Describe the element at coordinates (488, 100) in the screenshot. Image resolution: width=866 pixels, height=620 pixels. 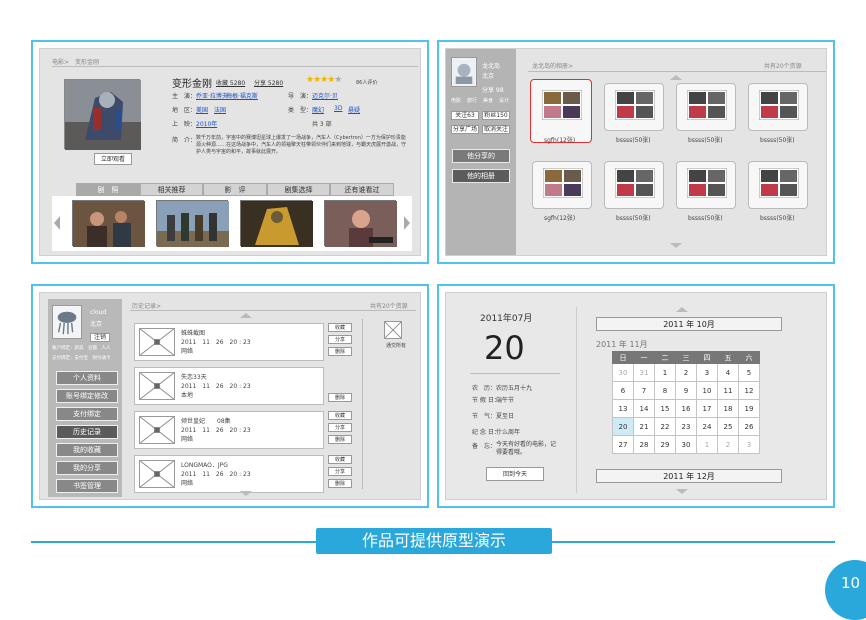
I see `tag-3: 美食` at that location.